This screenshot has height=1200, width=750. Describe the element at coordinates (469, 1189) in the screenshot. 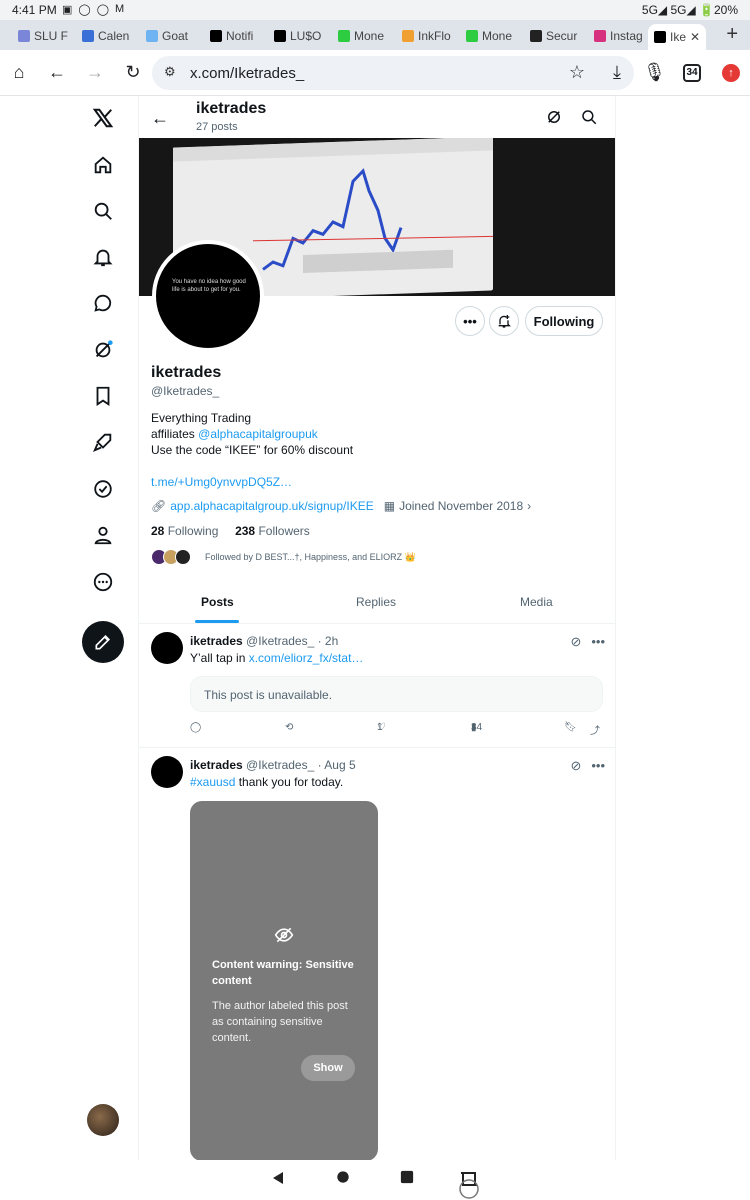

I see `floating-circle-icon` at that location.